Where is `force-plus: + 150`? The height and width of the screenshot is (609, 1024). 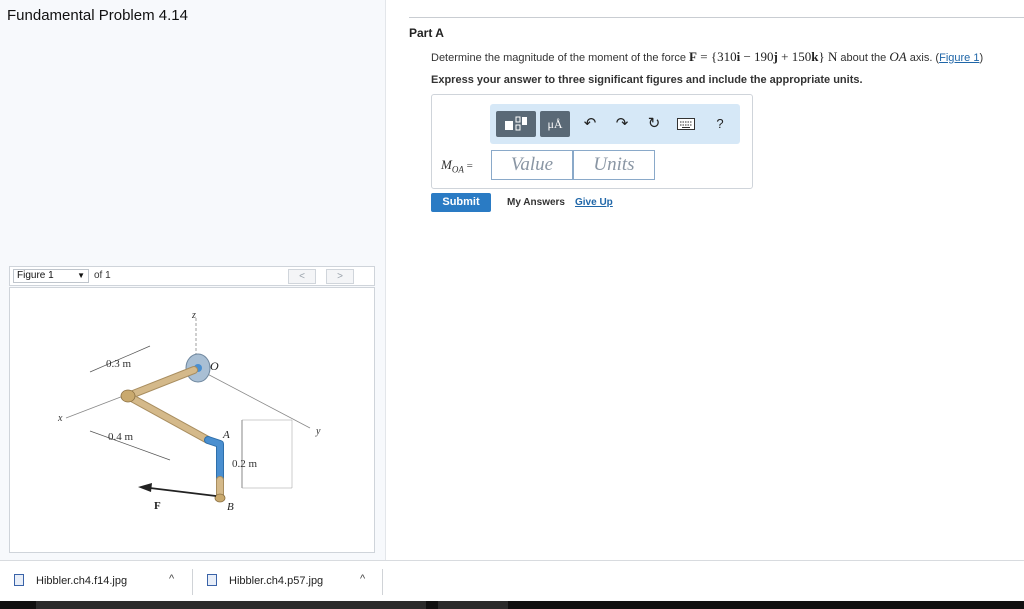
force-plus: + 150 is located at coordinates (794, 56).